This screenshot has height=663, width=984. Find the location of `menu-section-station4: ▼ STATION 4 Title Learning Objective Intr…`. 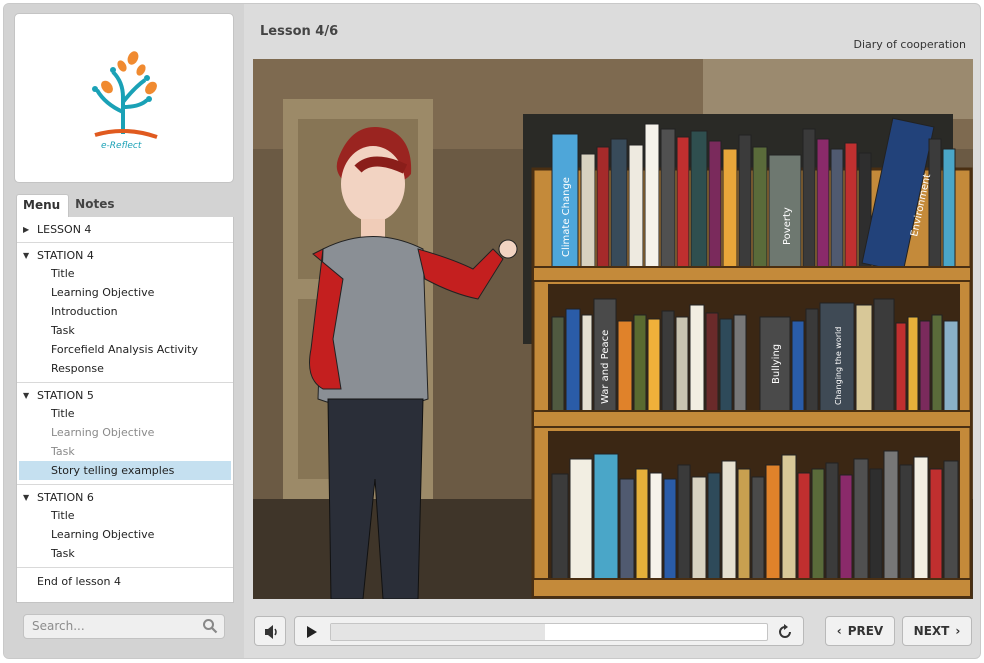

menu-section-station4: ▼ STATION 4 Title Learning Objective Intr… is located at coordinates (125, 313).